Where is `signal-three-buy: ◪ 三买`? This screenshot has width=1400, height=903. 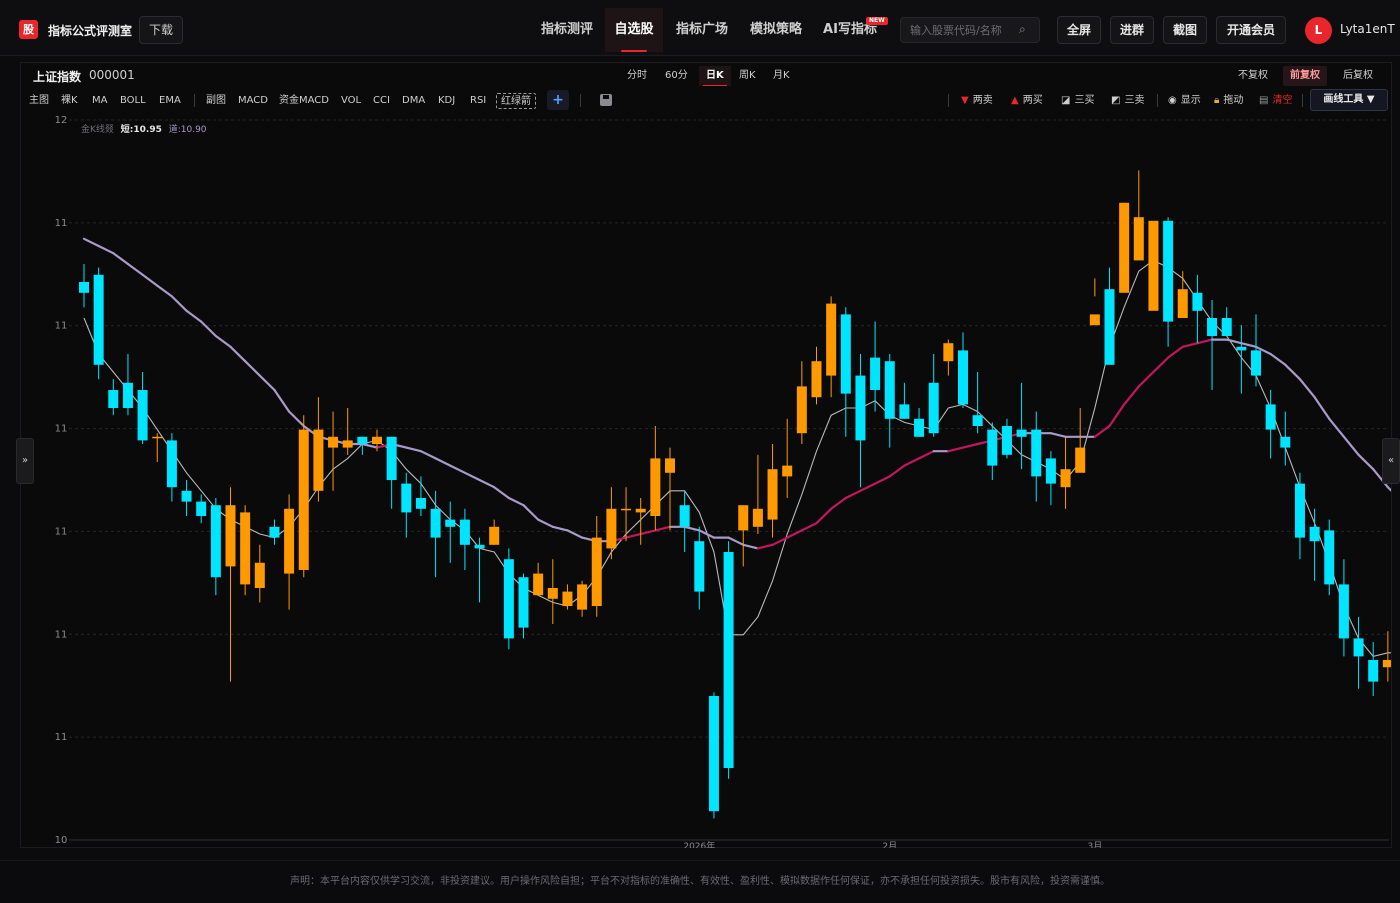
signal-three-buy: ◪ 三买 is located at coordinates (1077, 101).